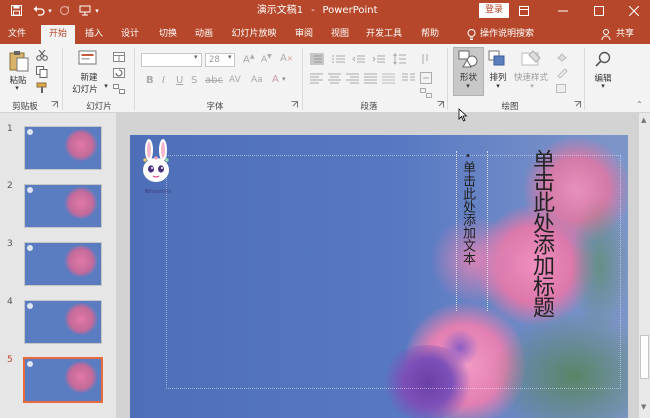 This screenshot has width=650, height=418. I want to click on title-placeholder: 单击此处添加标题, so click(541, 249).